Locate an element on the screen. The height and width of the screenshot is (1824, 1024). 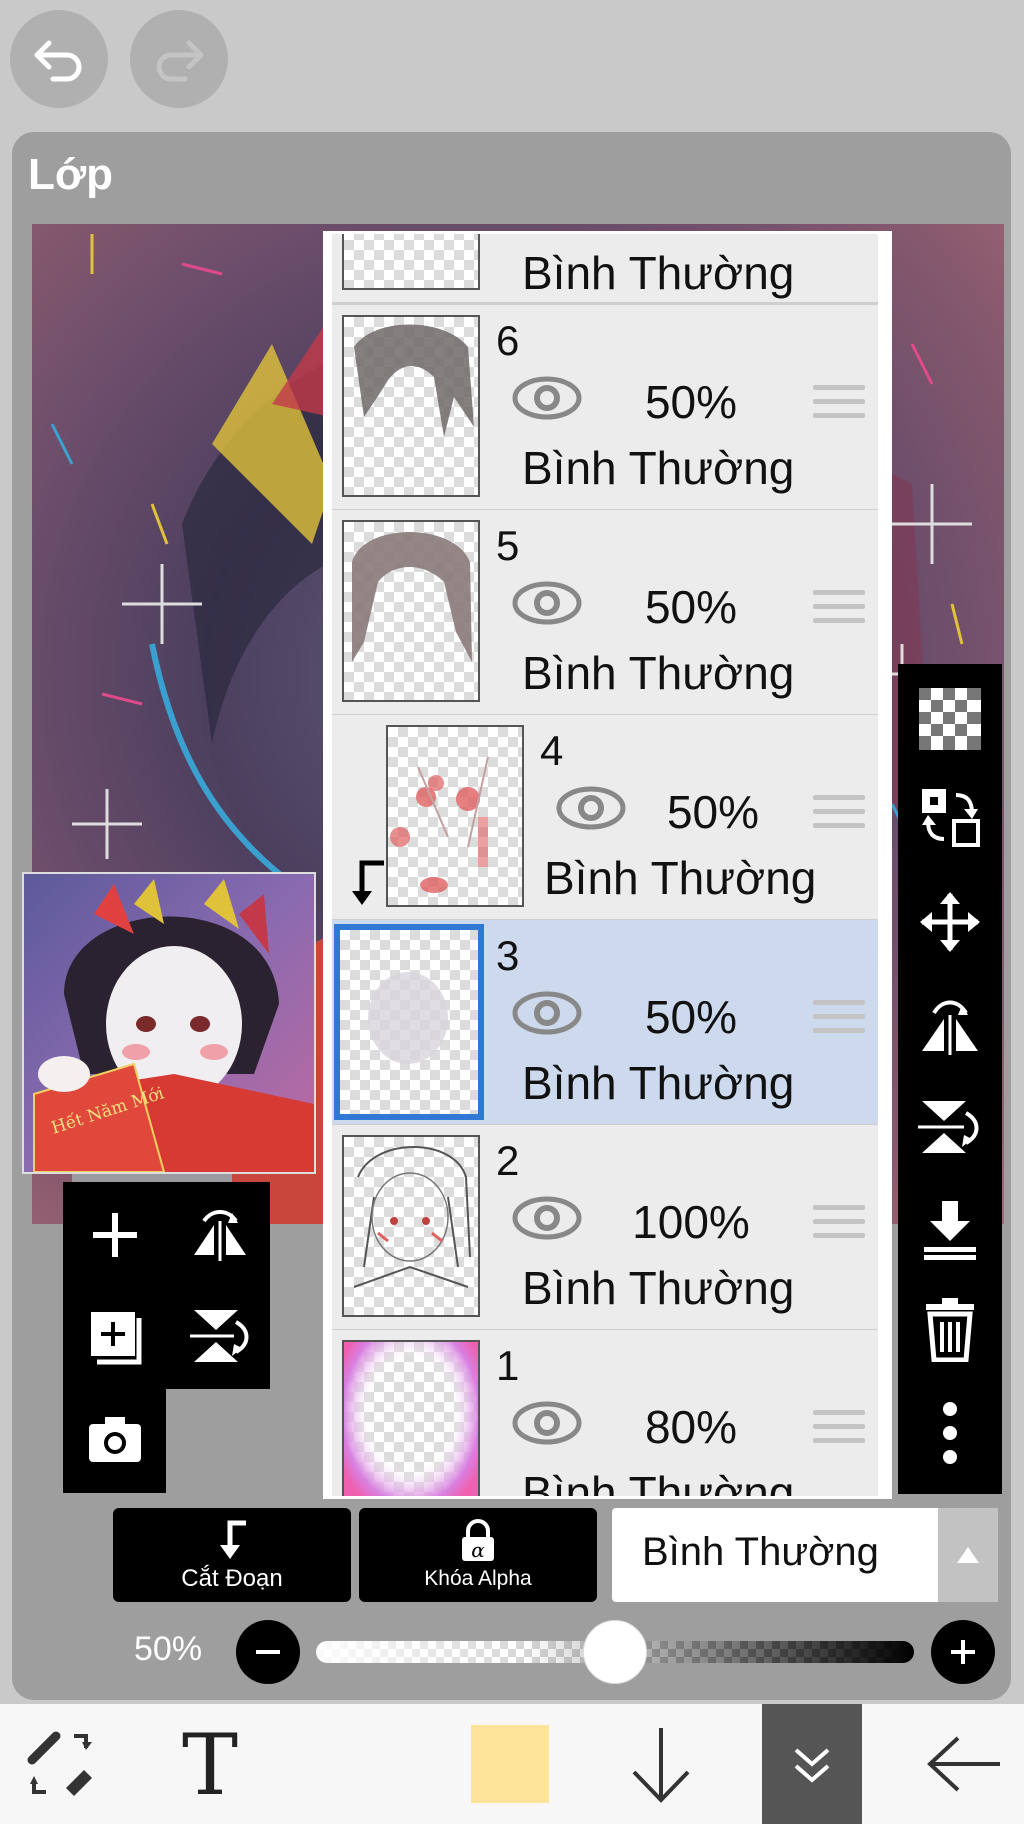
text-icon: T is located at coordinates (210, 1764).